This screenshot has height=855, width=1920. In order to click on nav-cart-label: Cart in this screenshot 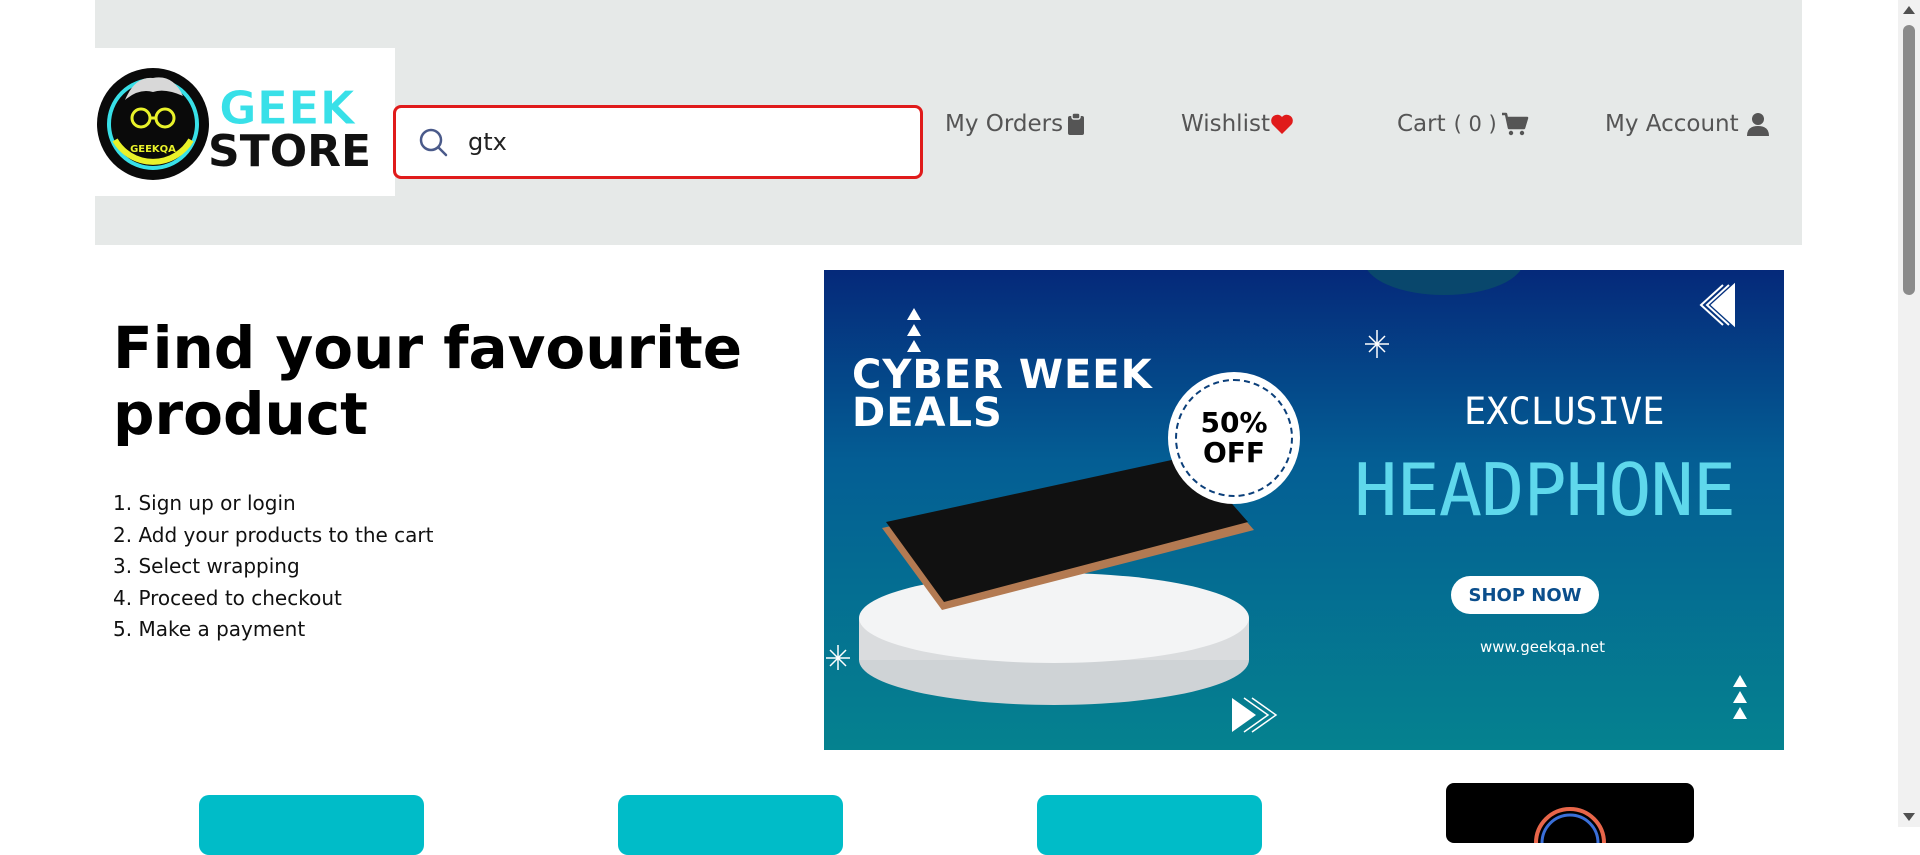, I will do `click(1421, 124)`.